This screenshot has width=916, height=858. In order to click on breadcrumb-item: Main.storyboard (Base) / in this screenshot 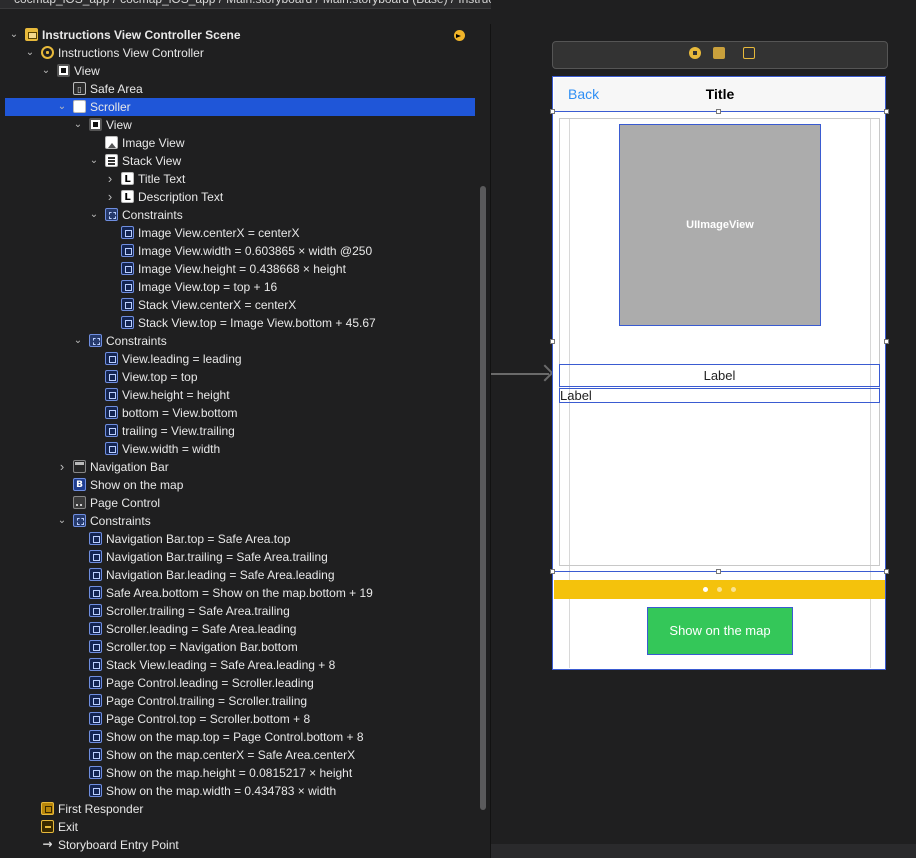, I will do `click(388, 3)`.